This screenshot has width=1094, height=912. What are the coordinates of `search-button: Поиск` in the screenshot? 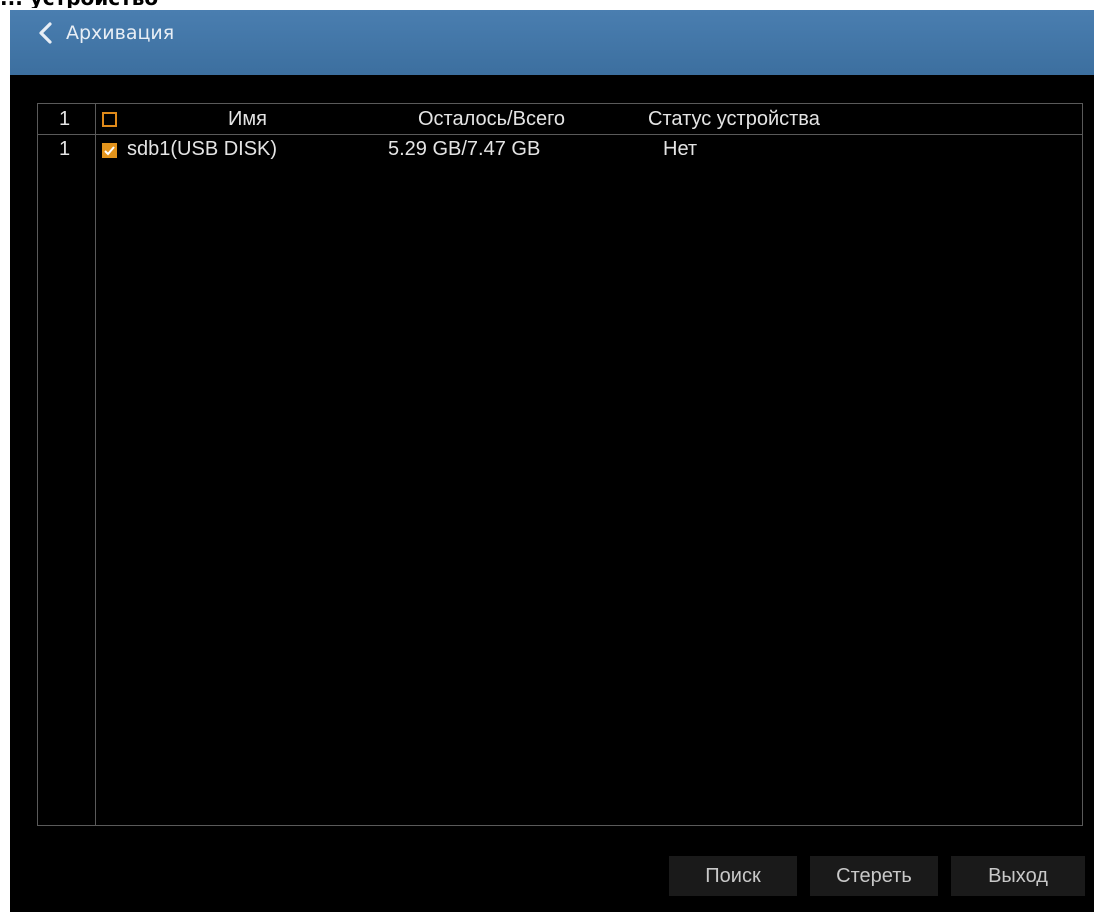 It's located at (733, 876).